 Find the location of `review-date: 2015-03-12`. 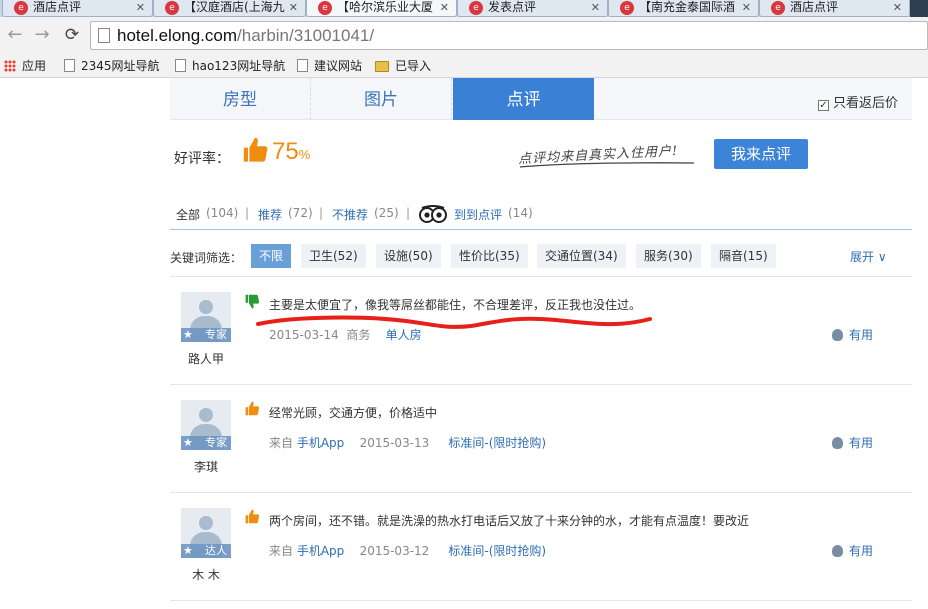

review-date: 2015-03-12 is located at coordinates (394, 551).